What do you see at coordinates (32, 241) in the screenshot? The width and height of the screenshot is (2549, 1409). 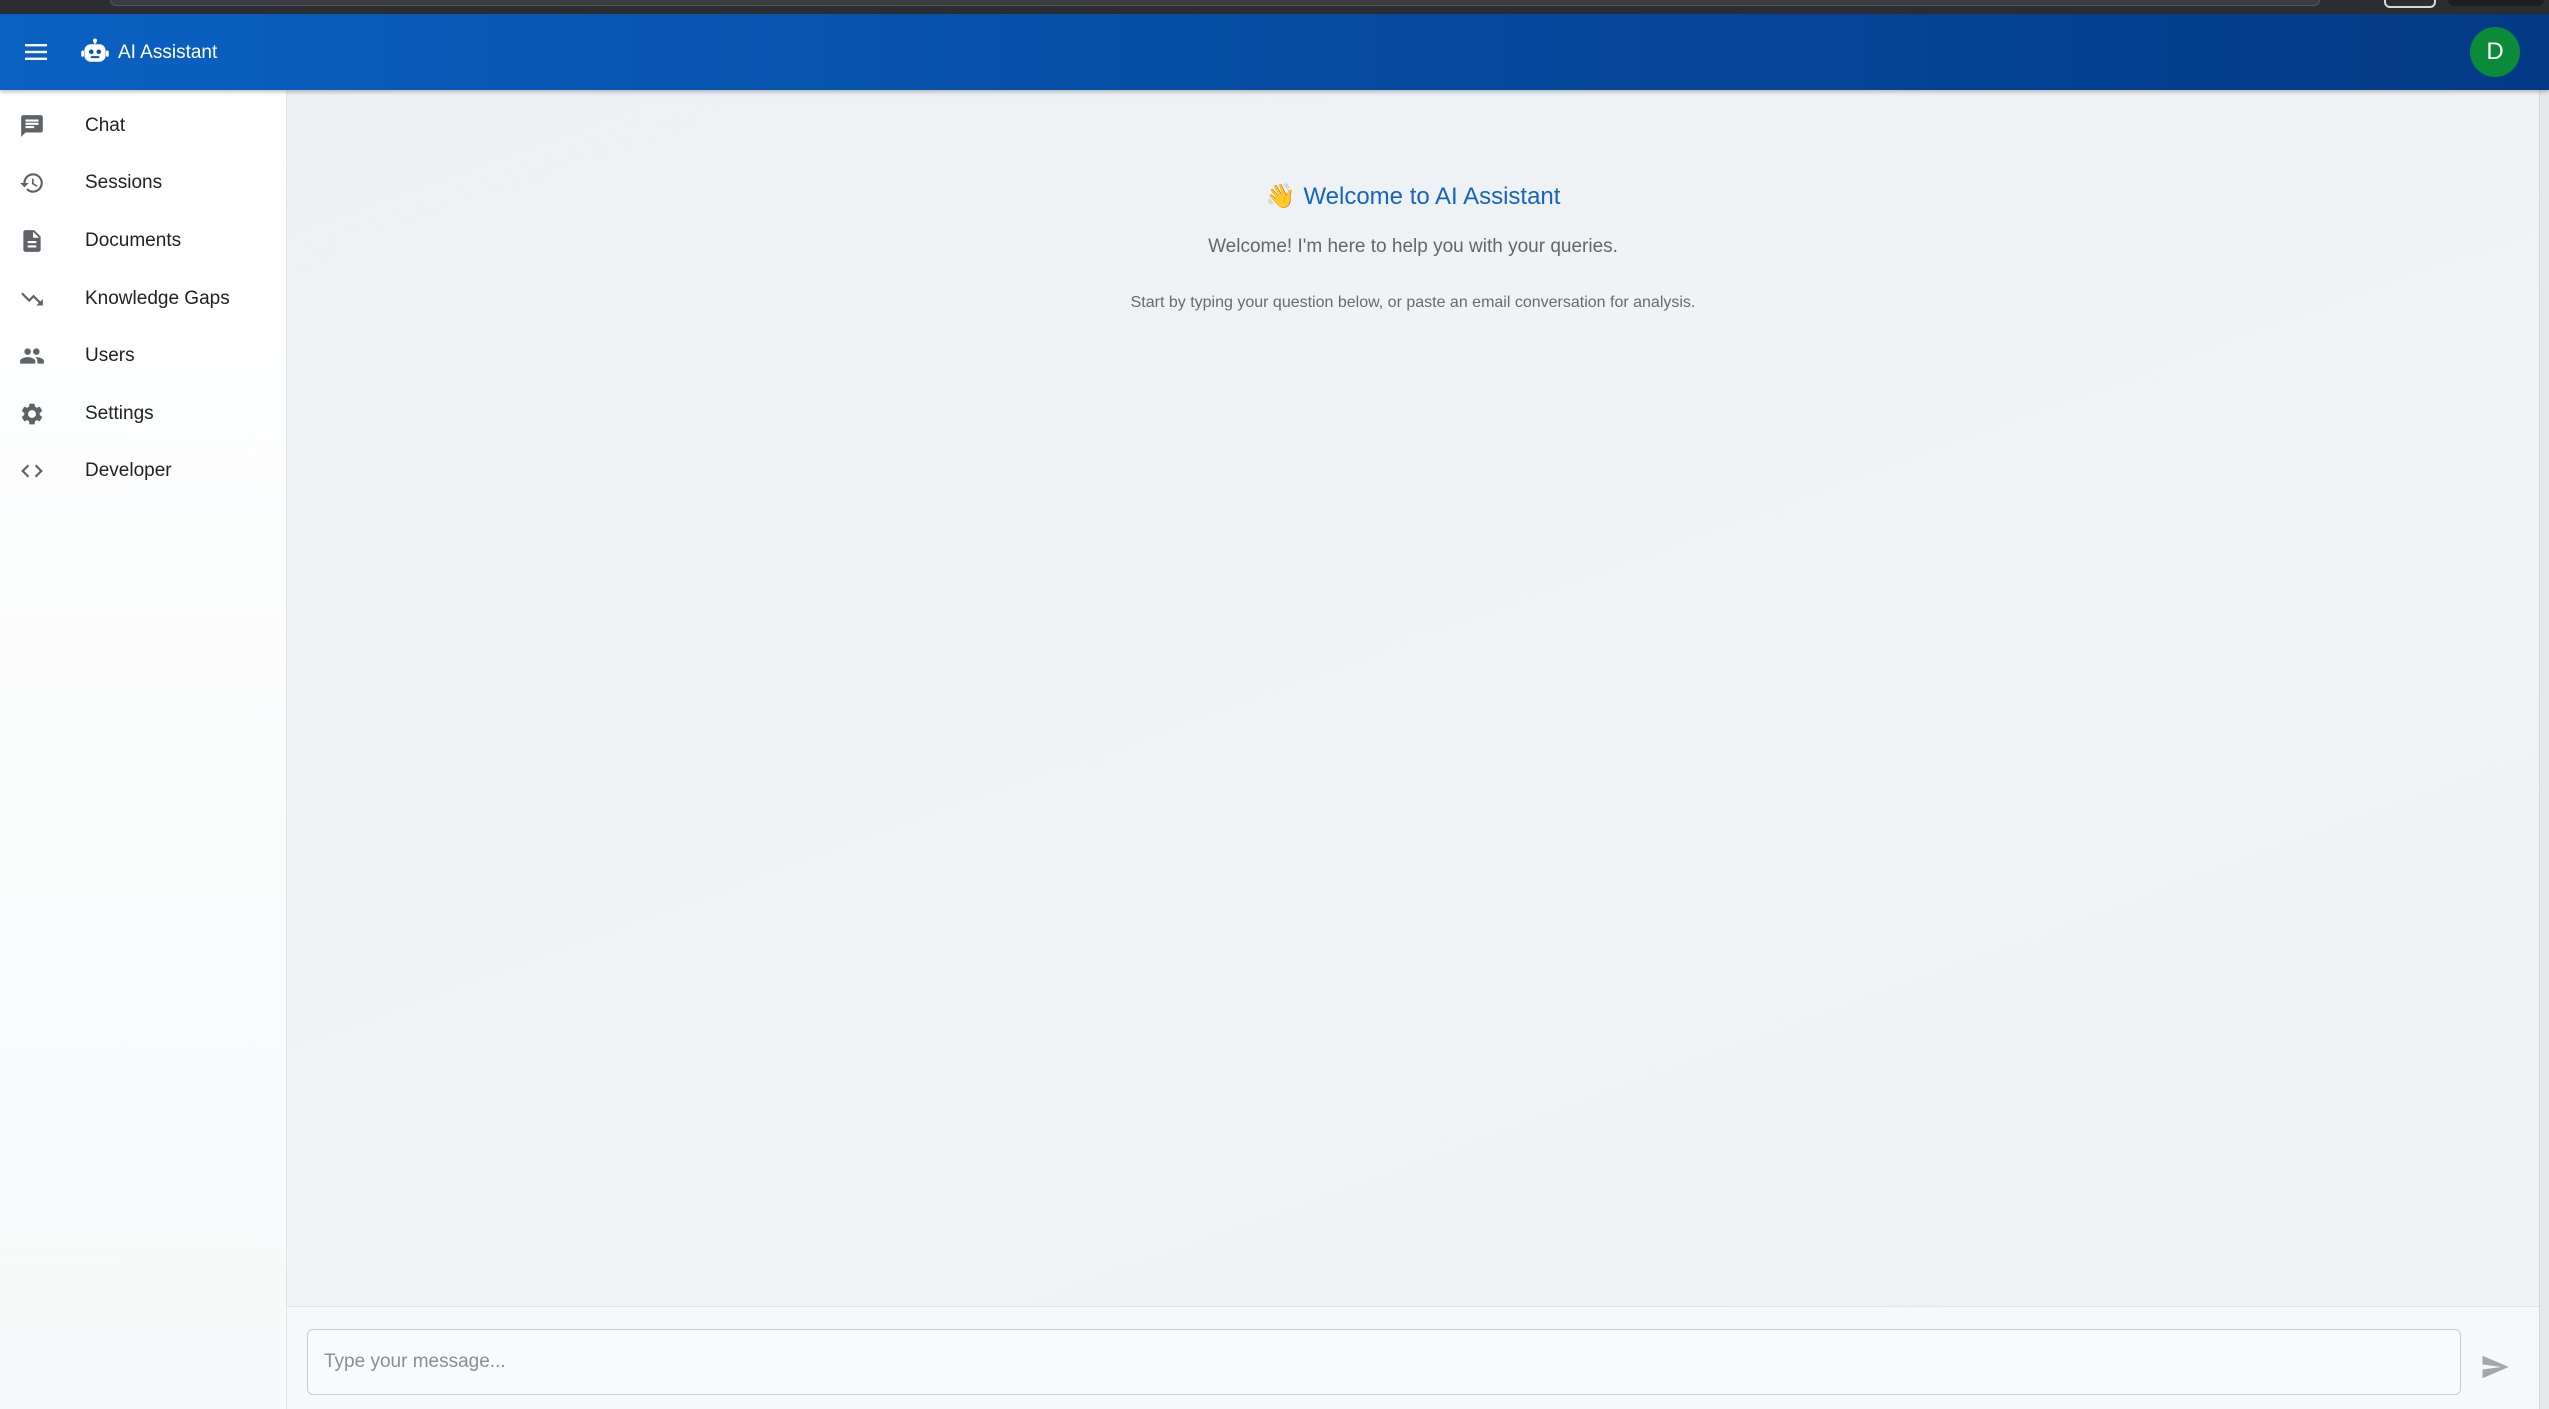 I see `document-icon` at bounding box center [32, 241].